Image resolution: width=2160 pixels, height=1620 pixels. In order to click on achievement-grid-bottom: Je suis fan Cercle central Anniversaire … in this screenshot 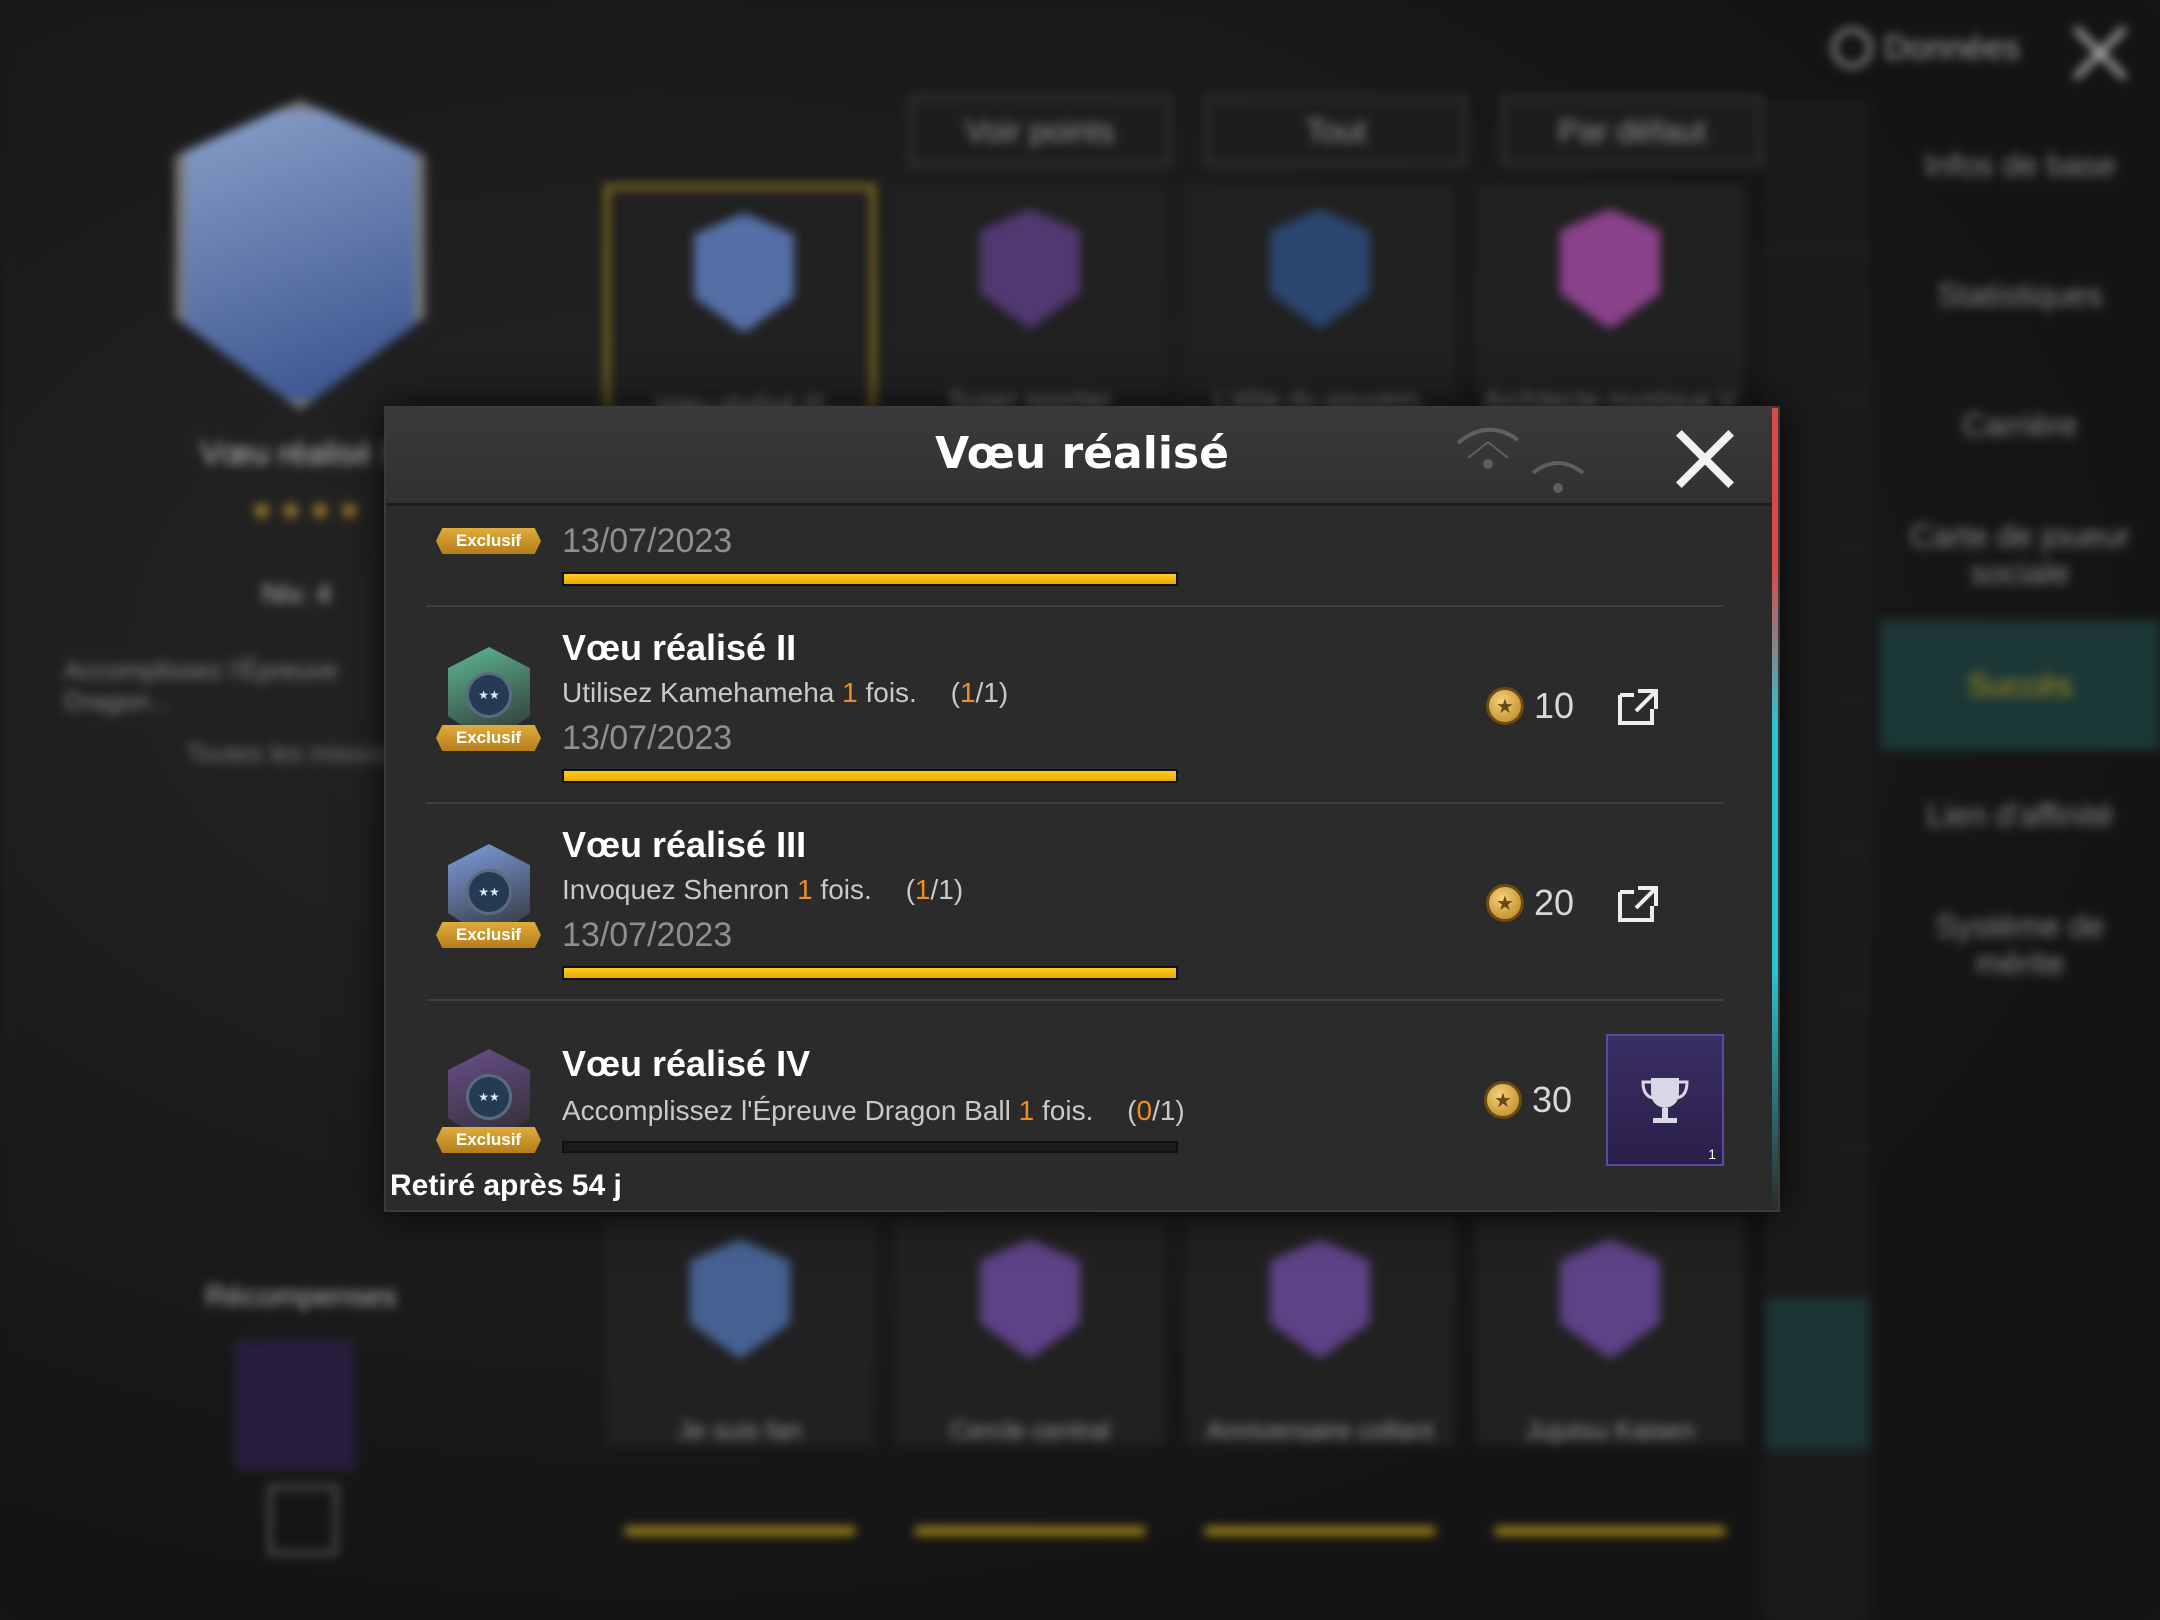, I will do `click(1175, 1375)`.